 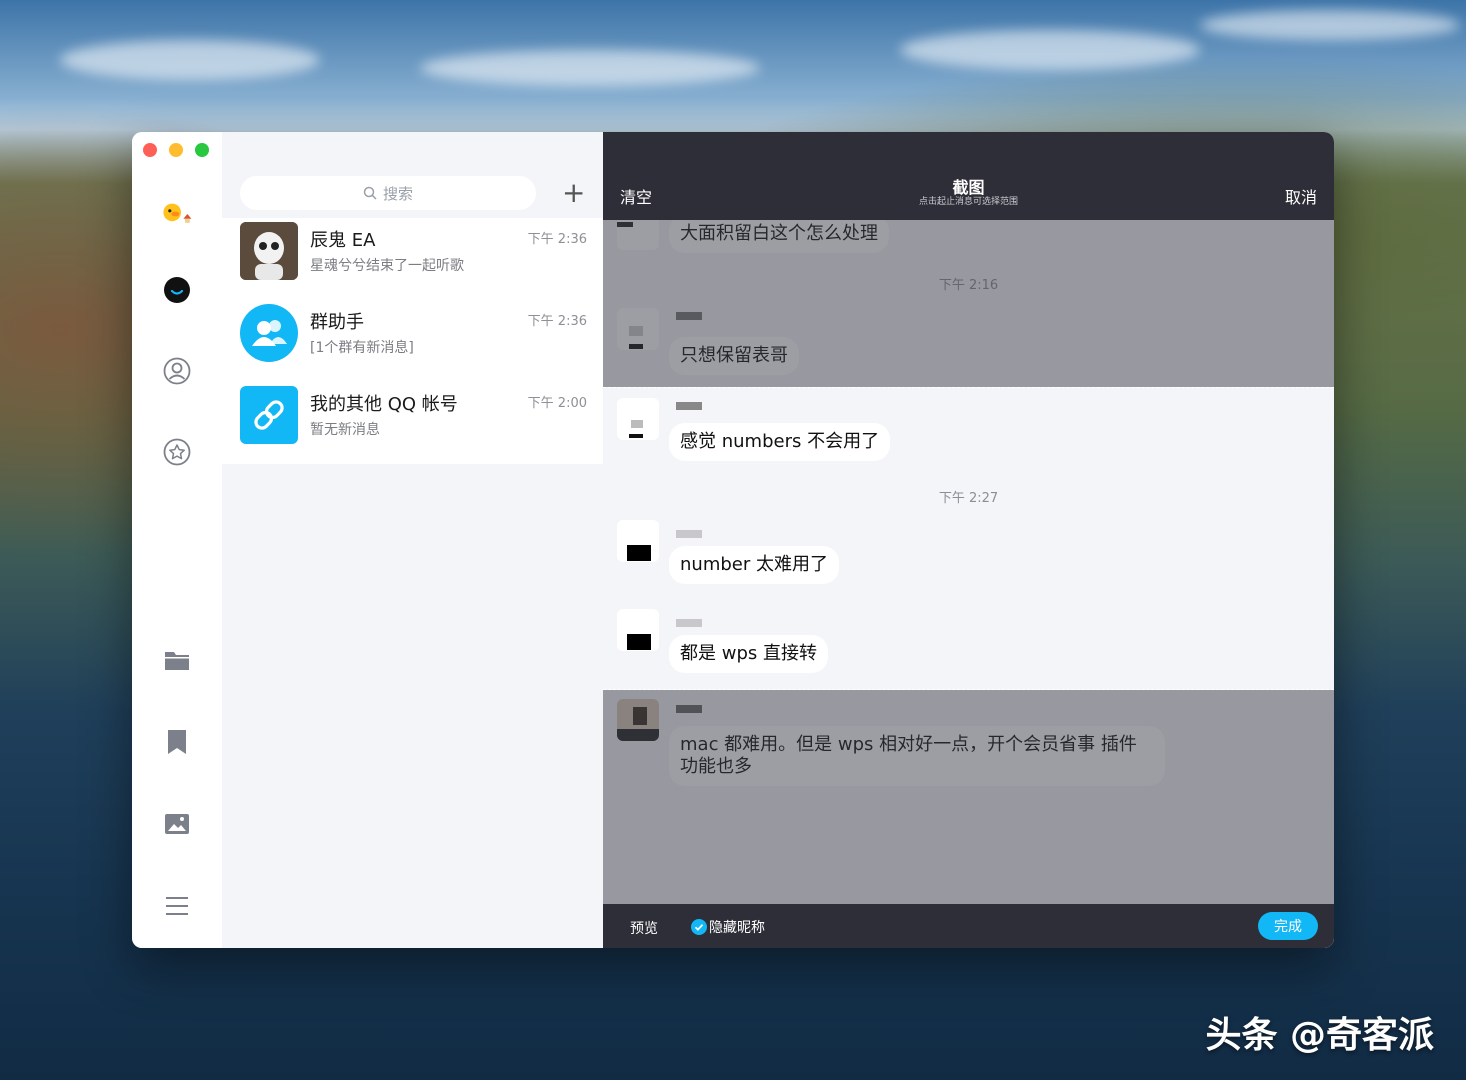 What do you see at coordinates (345, 430) in the screenshot?
I see `conversation-preview: 暂无新消息` at bounding box center [345, 430].